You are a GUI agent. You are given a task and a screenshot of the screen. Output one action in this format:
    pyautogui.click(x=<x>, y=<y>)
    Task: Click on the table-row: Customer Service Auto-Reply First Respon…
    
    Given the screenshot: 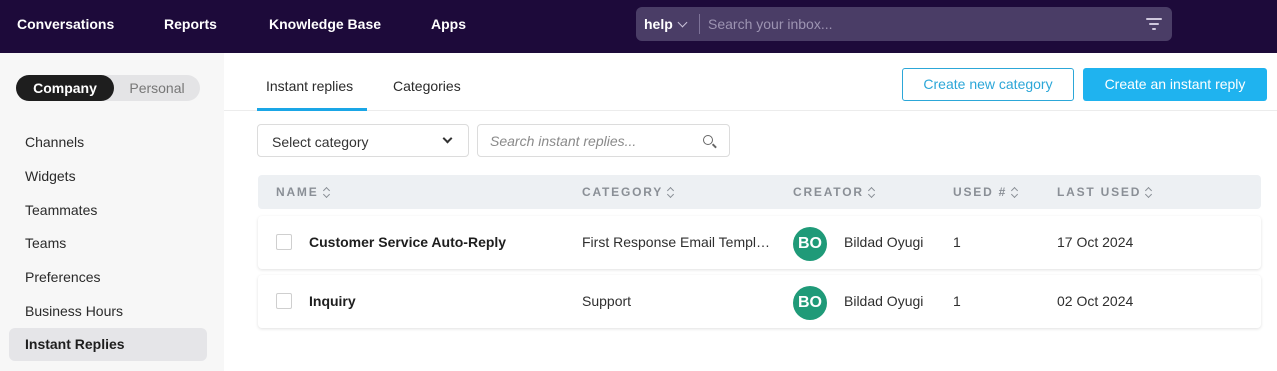 What is the action you would take?
    pyautogui.click(x=759, y=242)
    